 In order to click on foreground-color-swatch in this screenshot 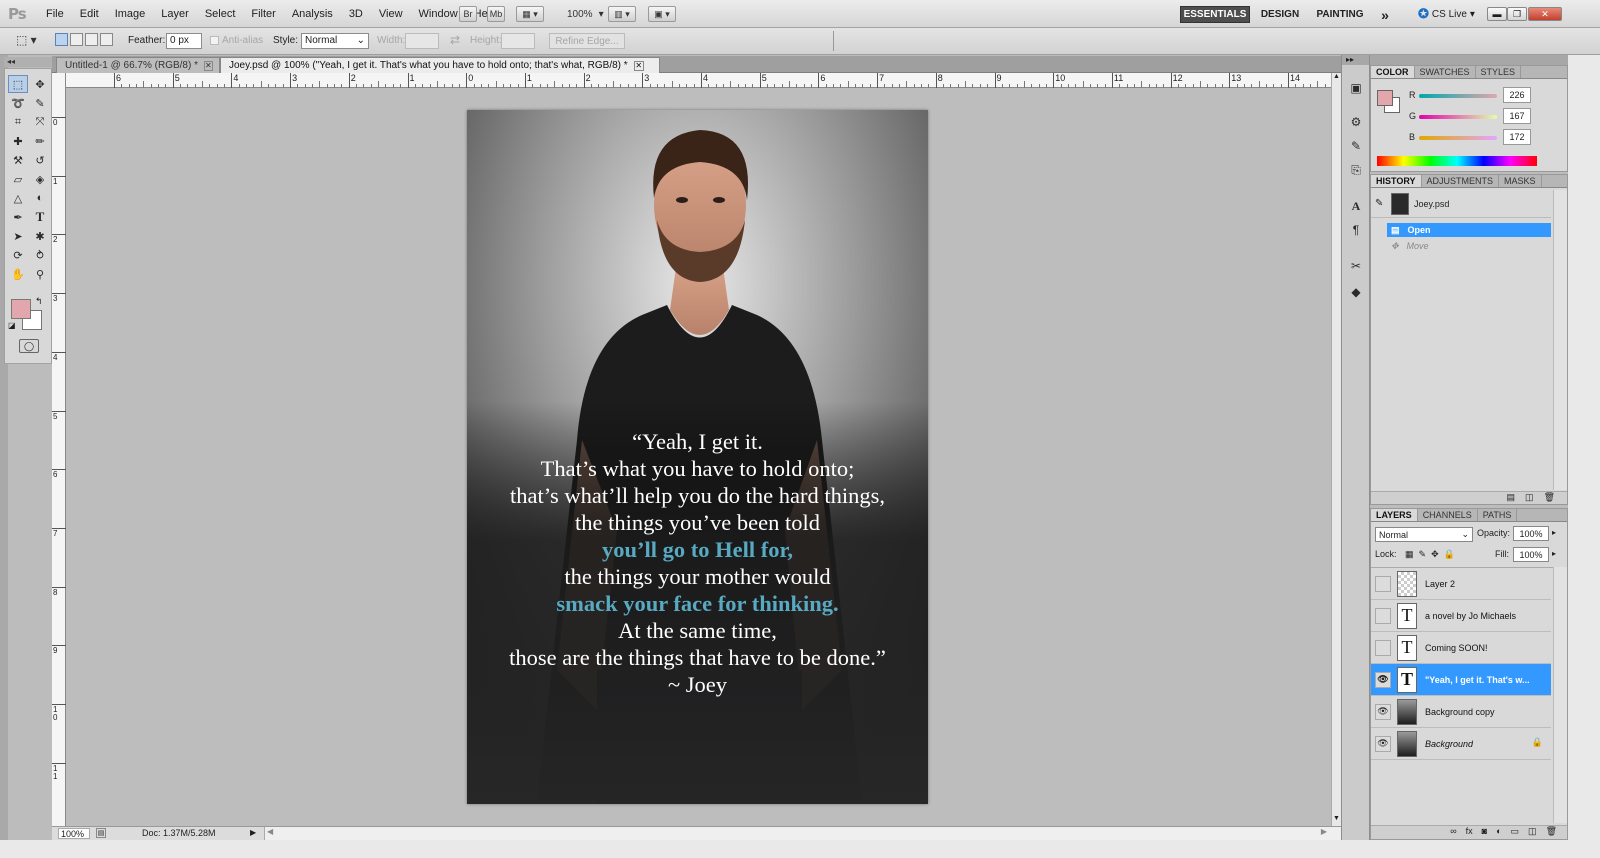, I will do `click(21, 309)`.